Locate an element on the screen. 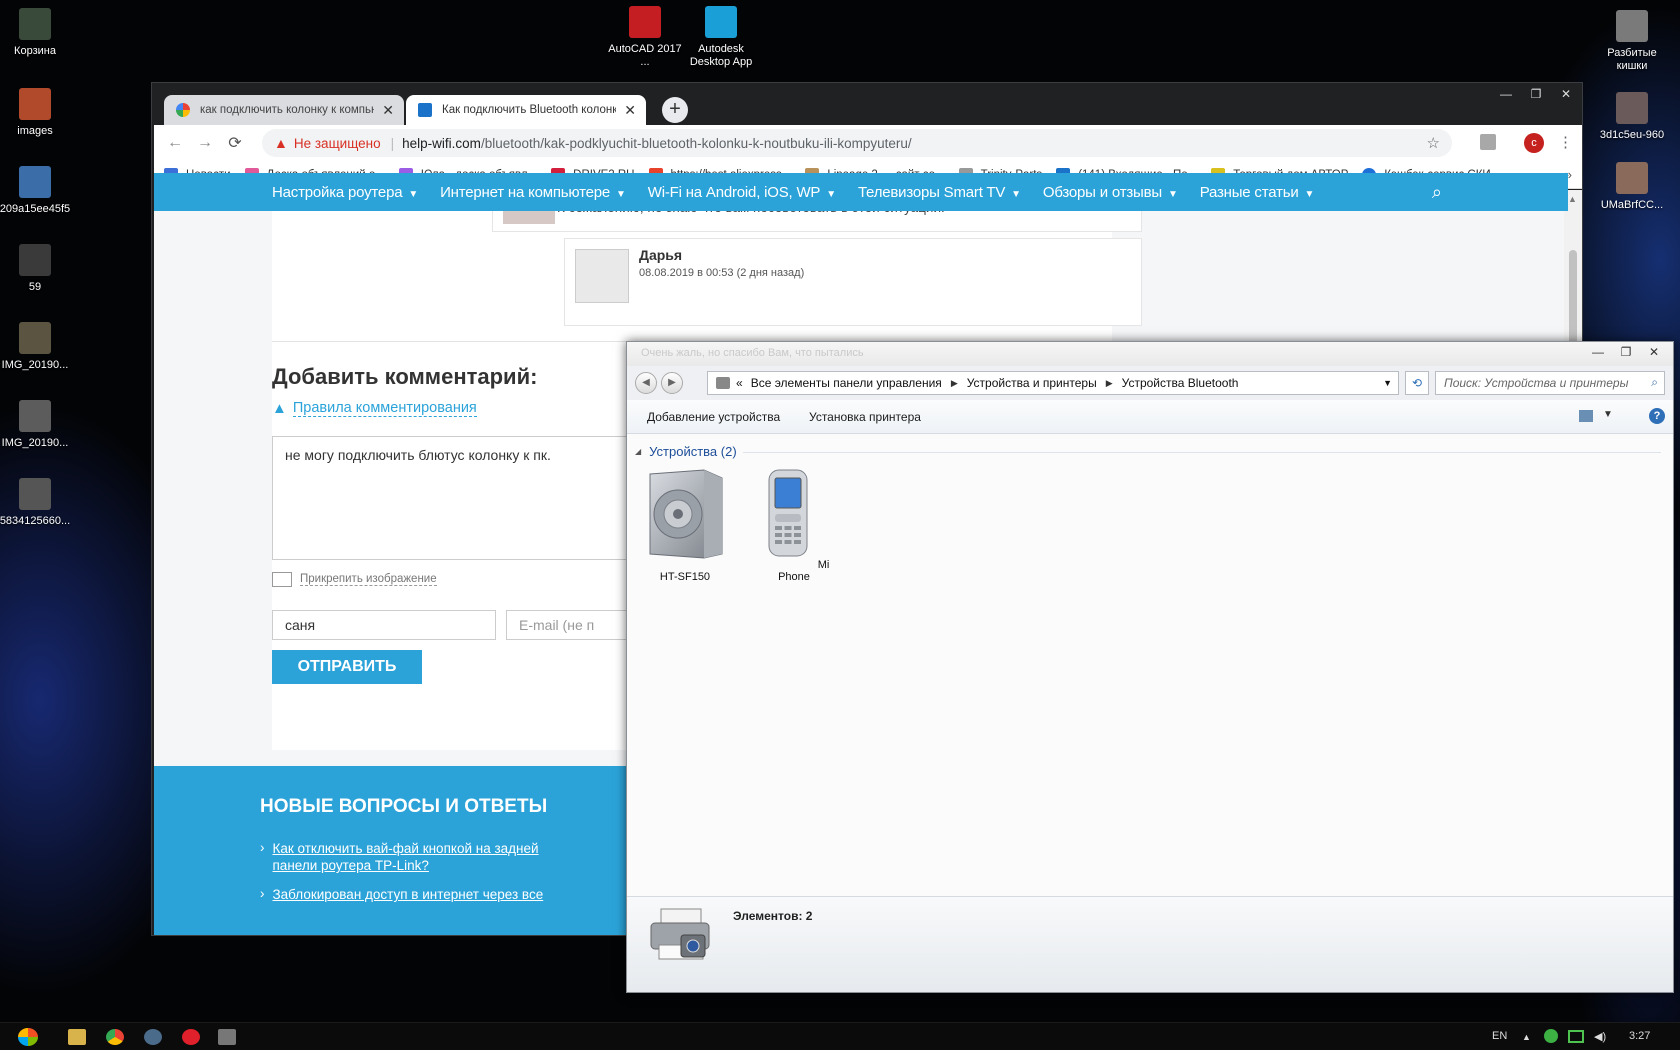 The height and width of the screenshot is (1050, 1680). tab-google: как подключить колонку к компьютеру ✕ is located at coordinates (284, 110).